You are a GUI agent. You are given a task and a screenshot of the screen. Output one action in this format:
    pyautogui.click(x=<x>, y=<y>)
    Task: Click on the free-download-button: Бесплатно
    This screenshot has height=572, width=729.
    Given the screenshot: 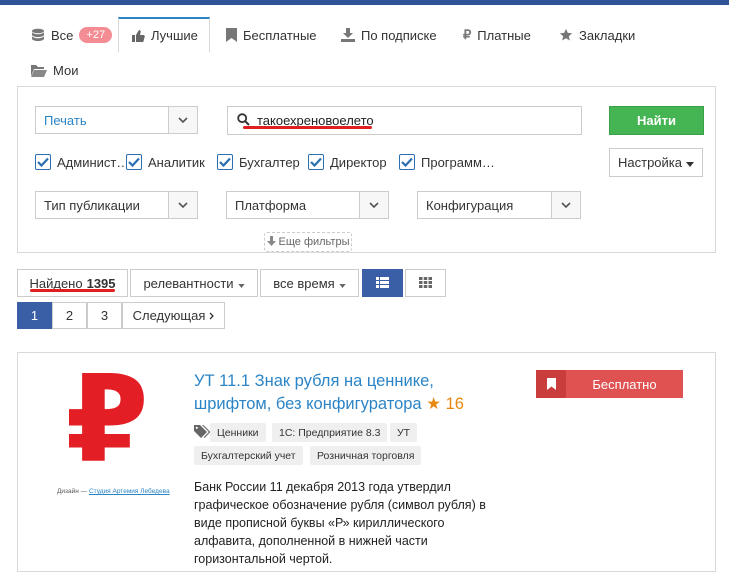 What is the action you would take?
    pyautogui.click(x=609, y=384)
    